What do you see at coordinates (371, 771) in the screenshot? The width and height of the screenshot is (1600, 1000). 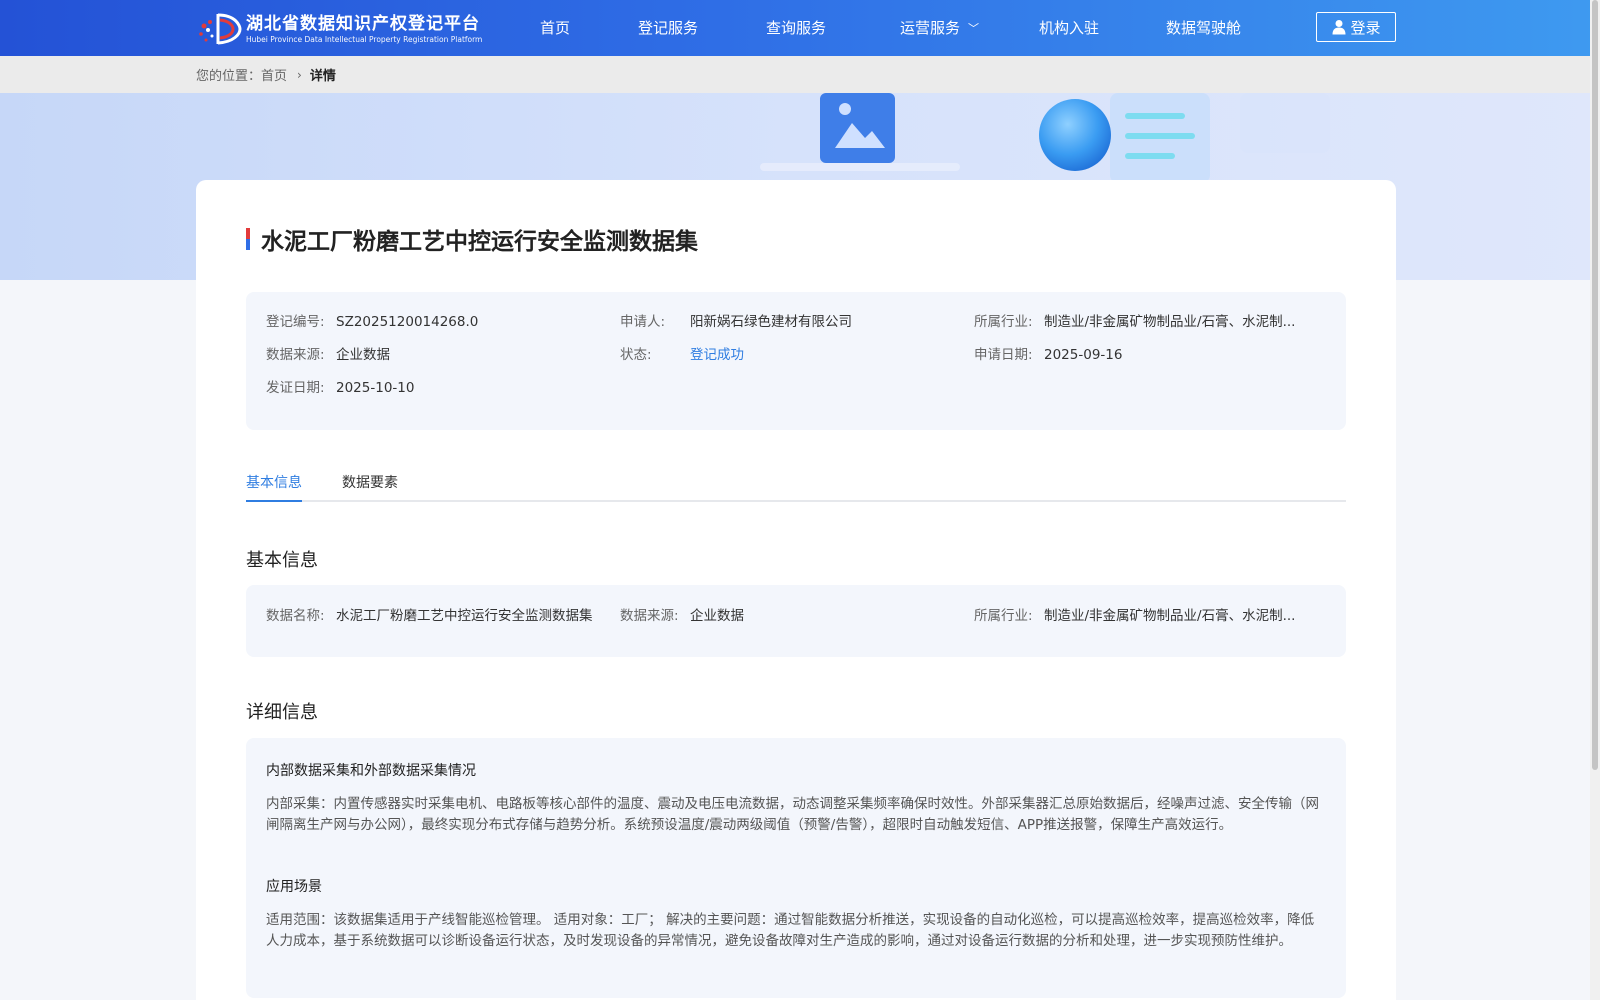 I see `collection-heading: 内部数据采集和外部数据采集情况` at bounding box center [371, 771].